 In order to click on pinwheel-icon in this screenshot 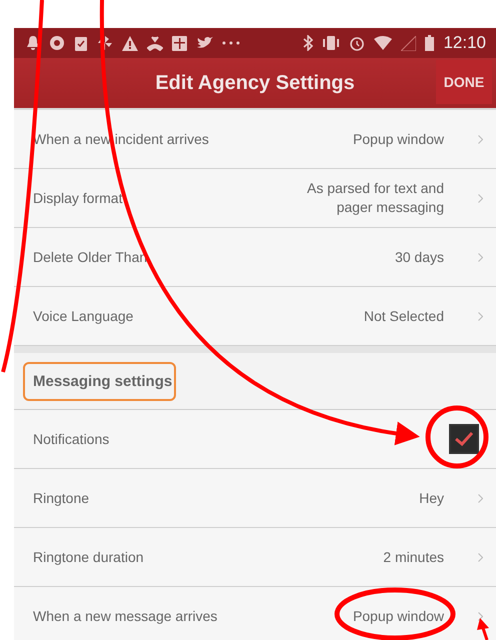, I will do `click(105, 43)`.